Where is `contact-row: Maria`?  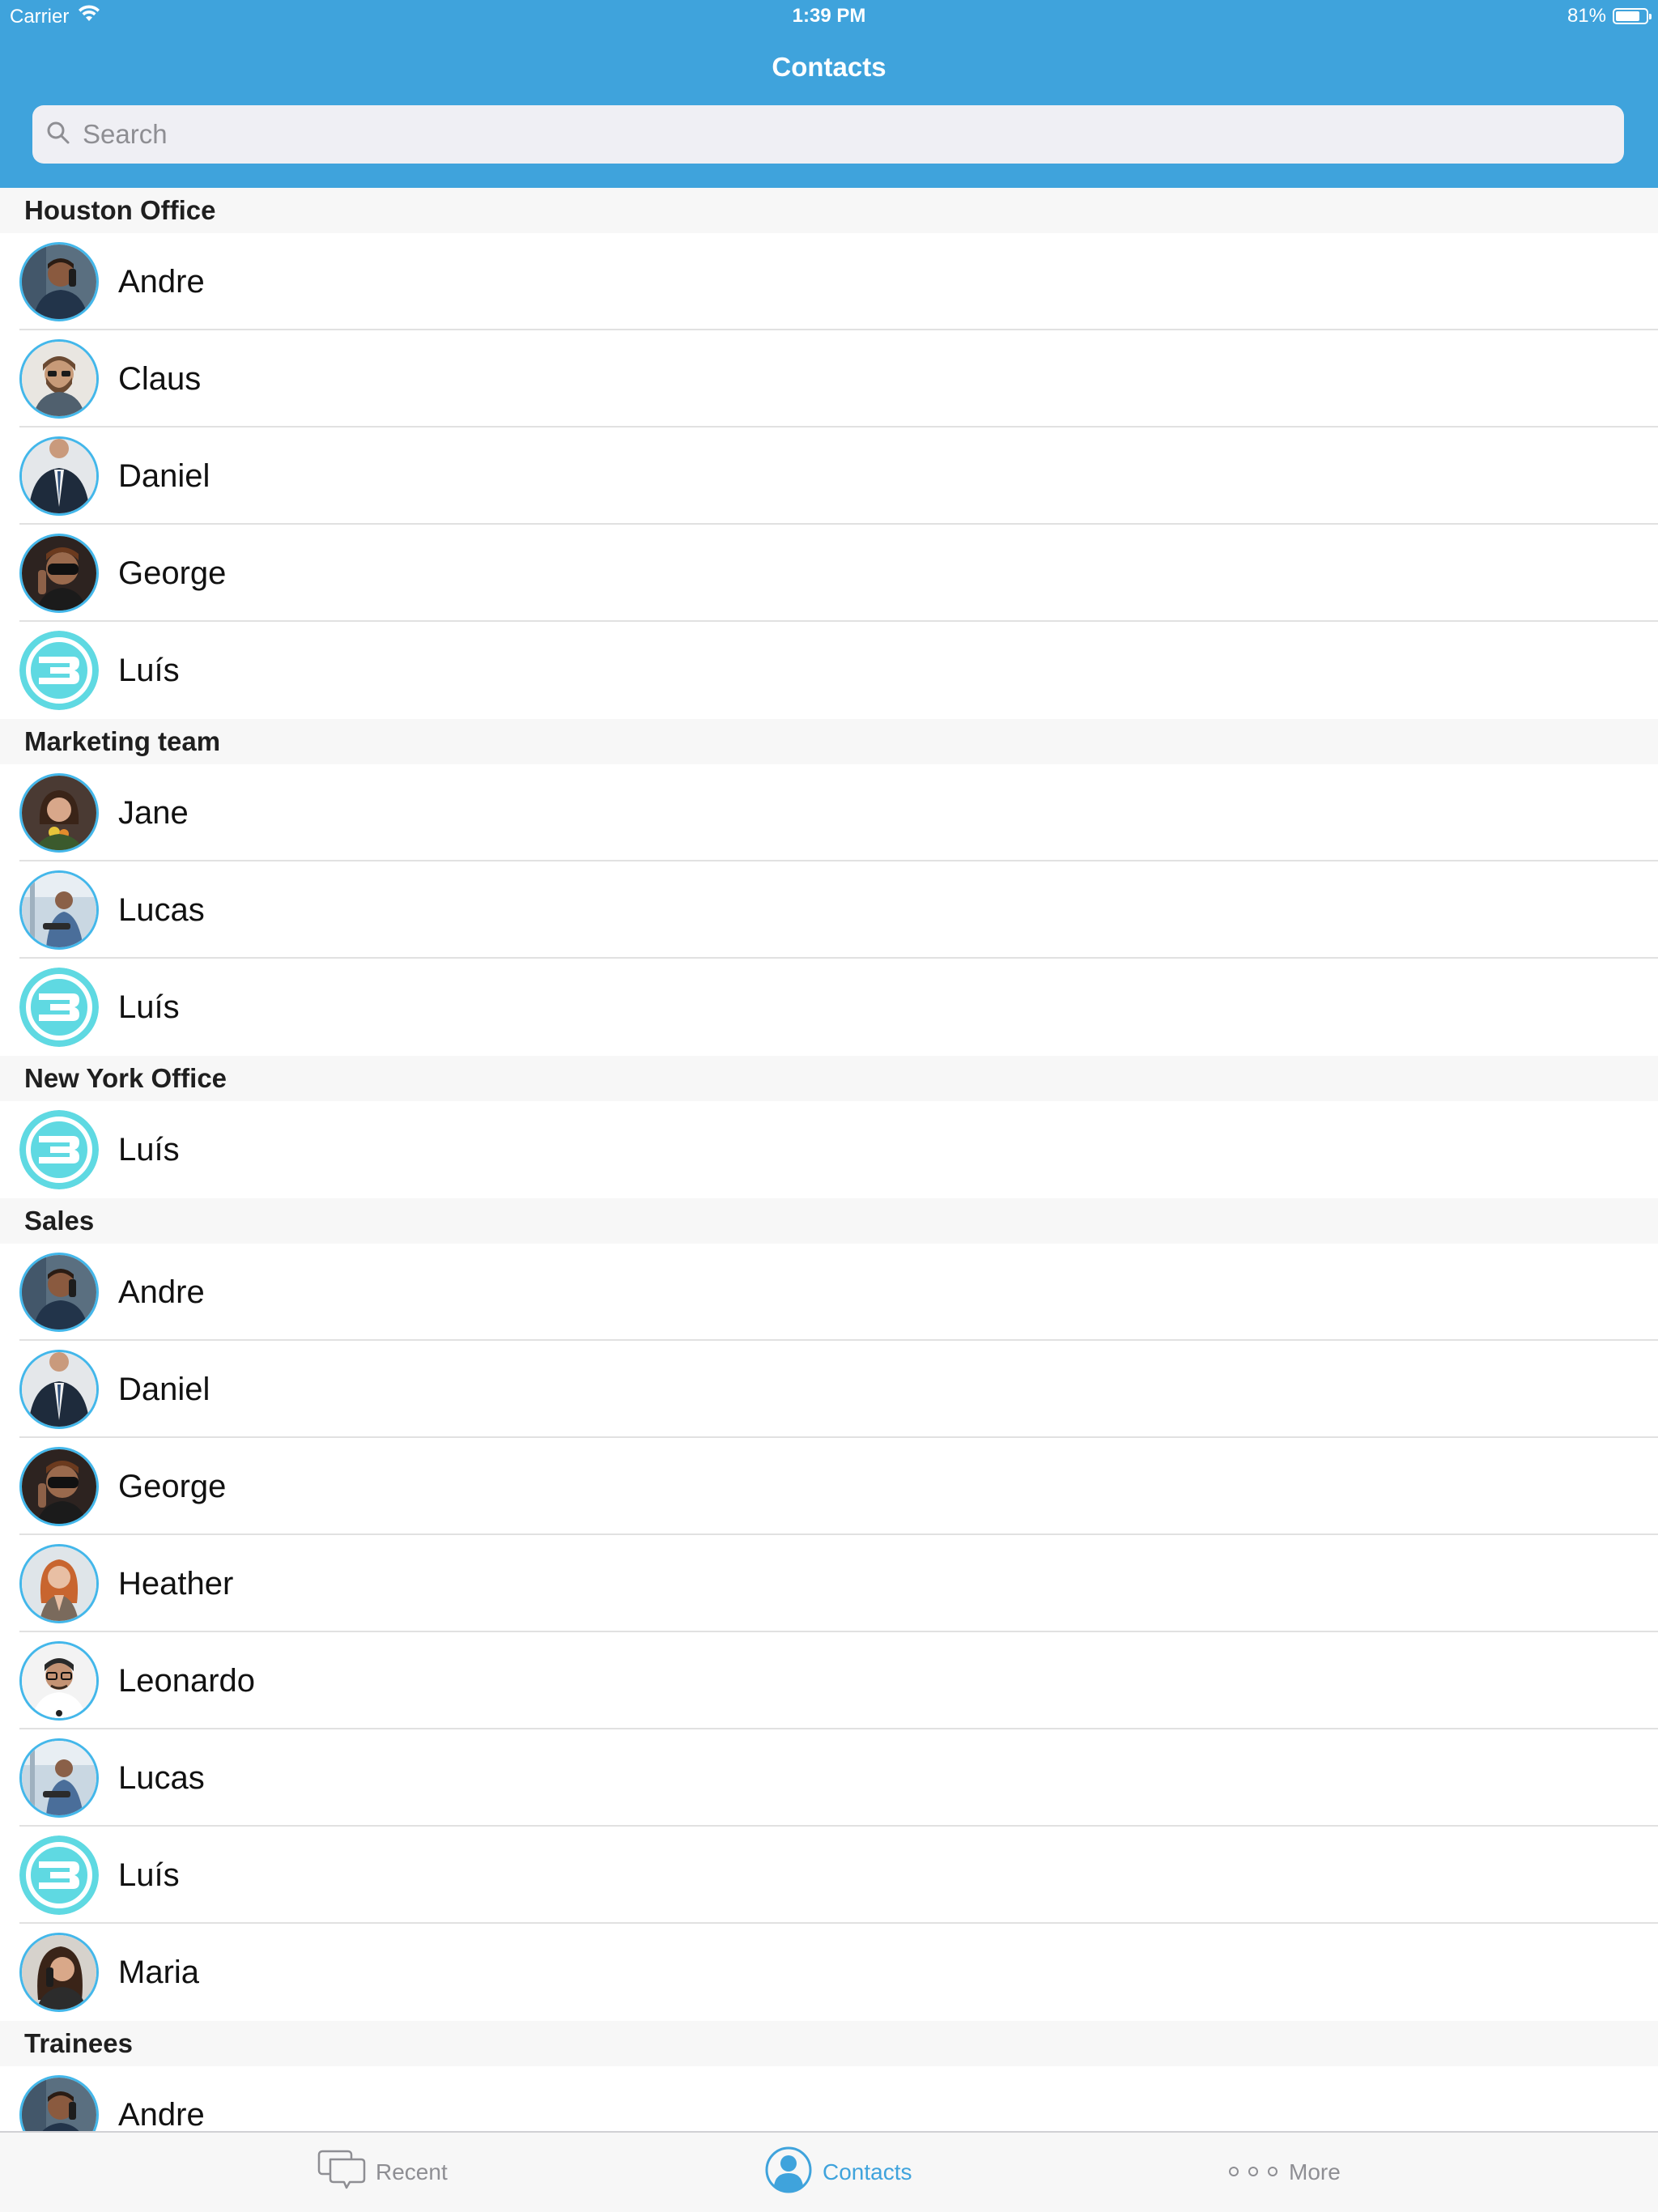
contact-row: Maria is located at coordinates (829, 1973).